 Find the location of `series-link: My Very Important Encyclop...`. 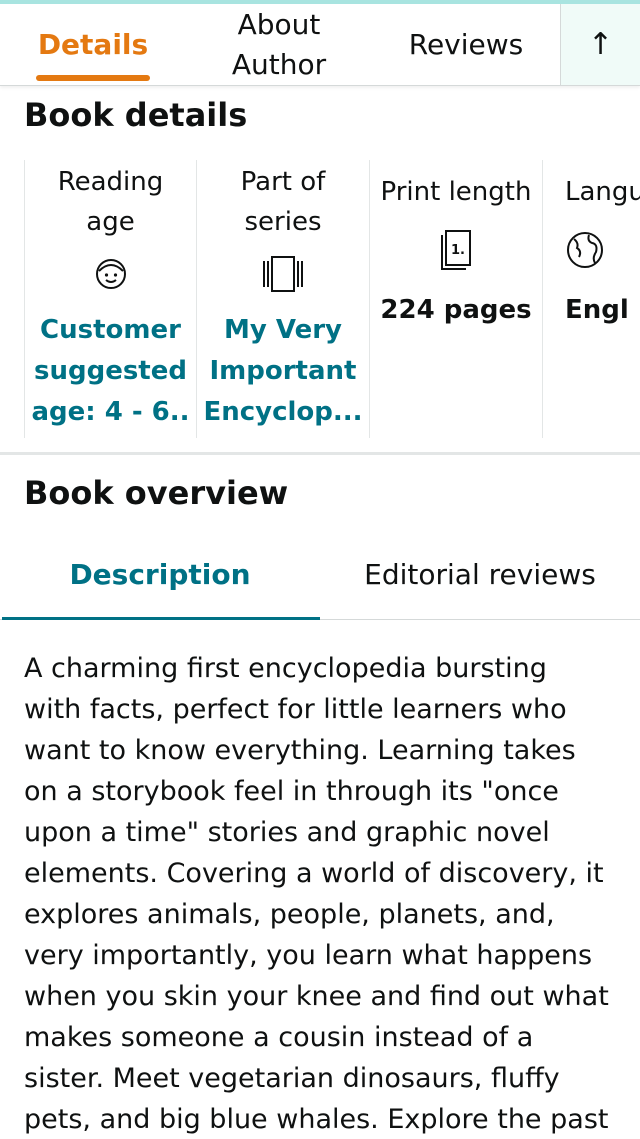

series-link: My Very Important Encyclop... is located at coordinates (282, 371).